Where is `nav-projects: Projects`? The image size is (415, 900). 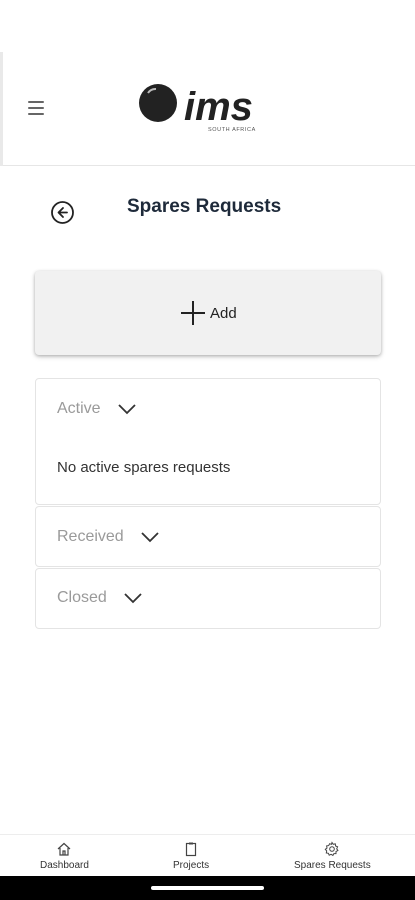 nav-projects: Projects is located at coordinates (191, 856).